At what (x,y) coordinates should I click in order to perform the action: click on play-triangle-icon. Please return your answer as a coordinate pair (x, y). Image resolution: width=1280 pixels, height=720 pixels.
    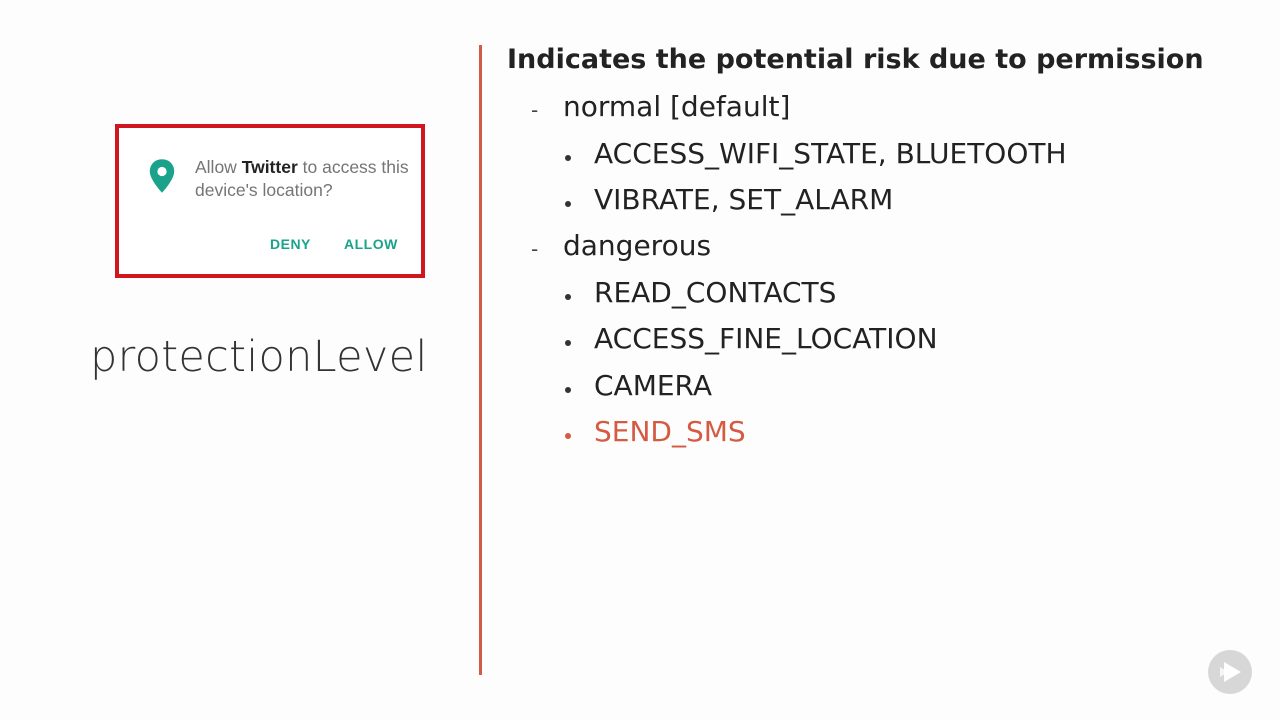
    Looking at the image, I should click on (1230, 672).